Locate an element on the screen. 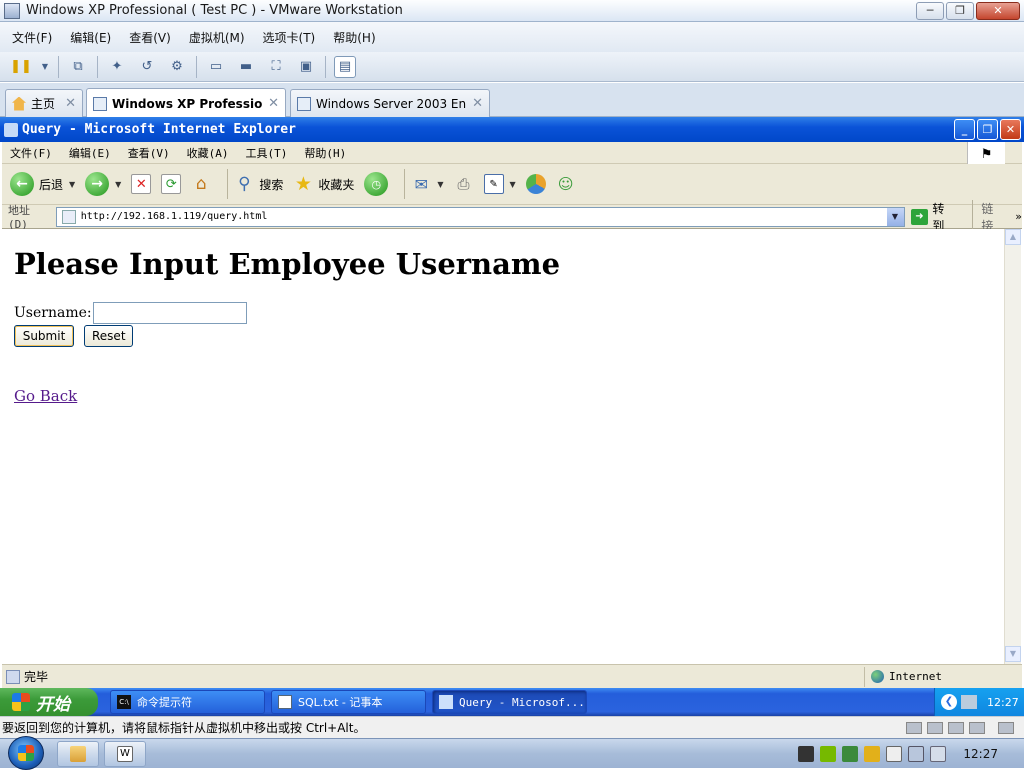 The image size is (1024, 770). research-button is located at coordinates (535, 184).